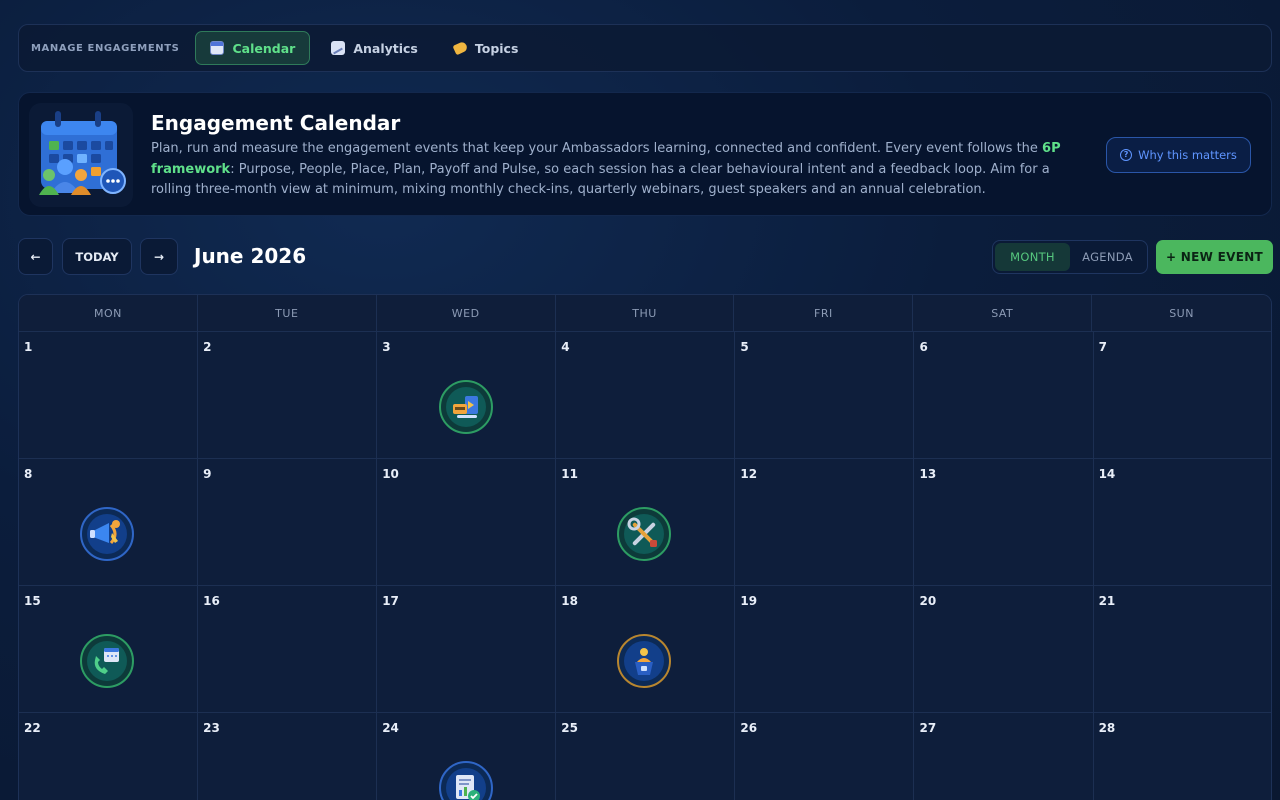 This screenshot has width=1280, height=800. Describe the element at coordinates (1126, 155) in the screenshot. I see `help-icon: ?` at that location.